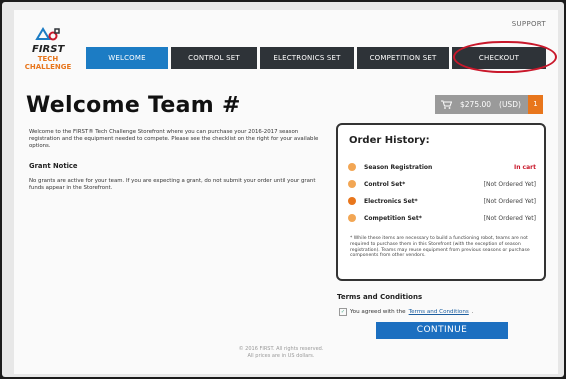 The image size is (566, 379). I want to click on tab-competition-set: COMPETITION SET, so click(403, 58).